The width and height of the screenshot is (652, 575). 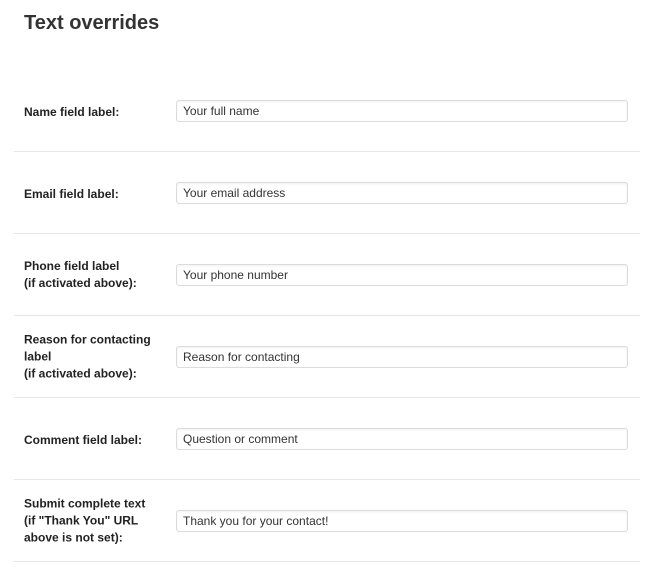 What do you see at coordinates (92, 23) in the screenshot?
I see `page-title: Text overrides` at bounding box center [92, 23].